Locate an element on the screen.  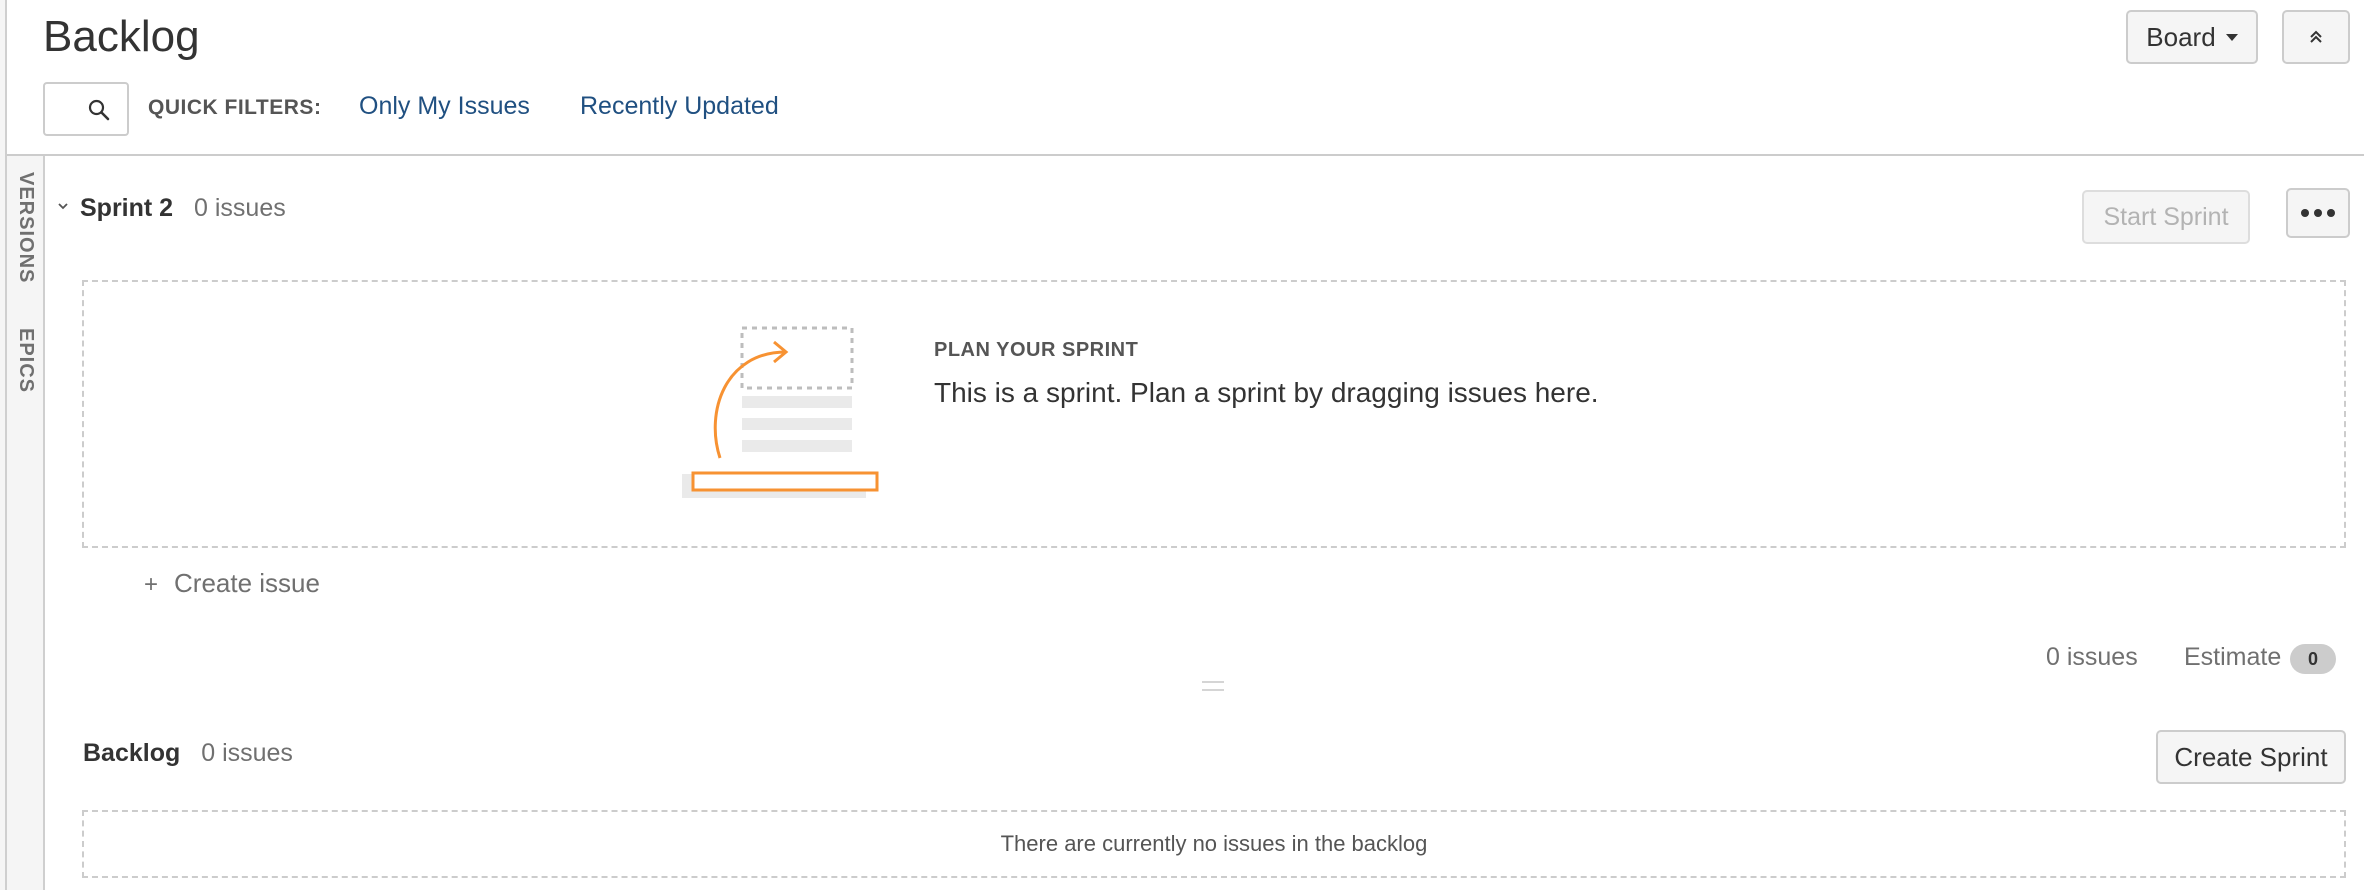
board-button-label: Board is located at coordinates (2181, 36).